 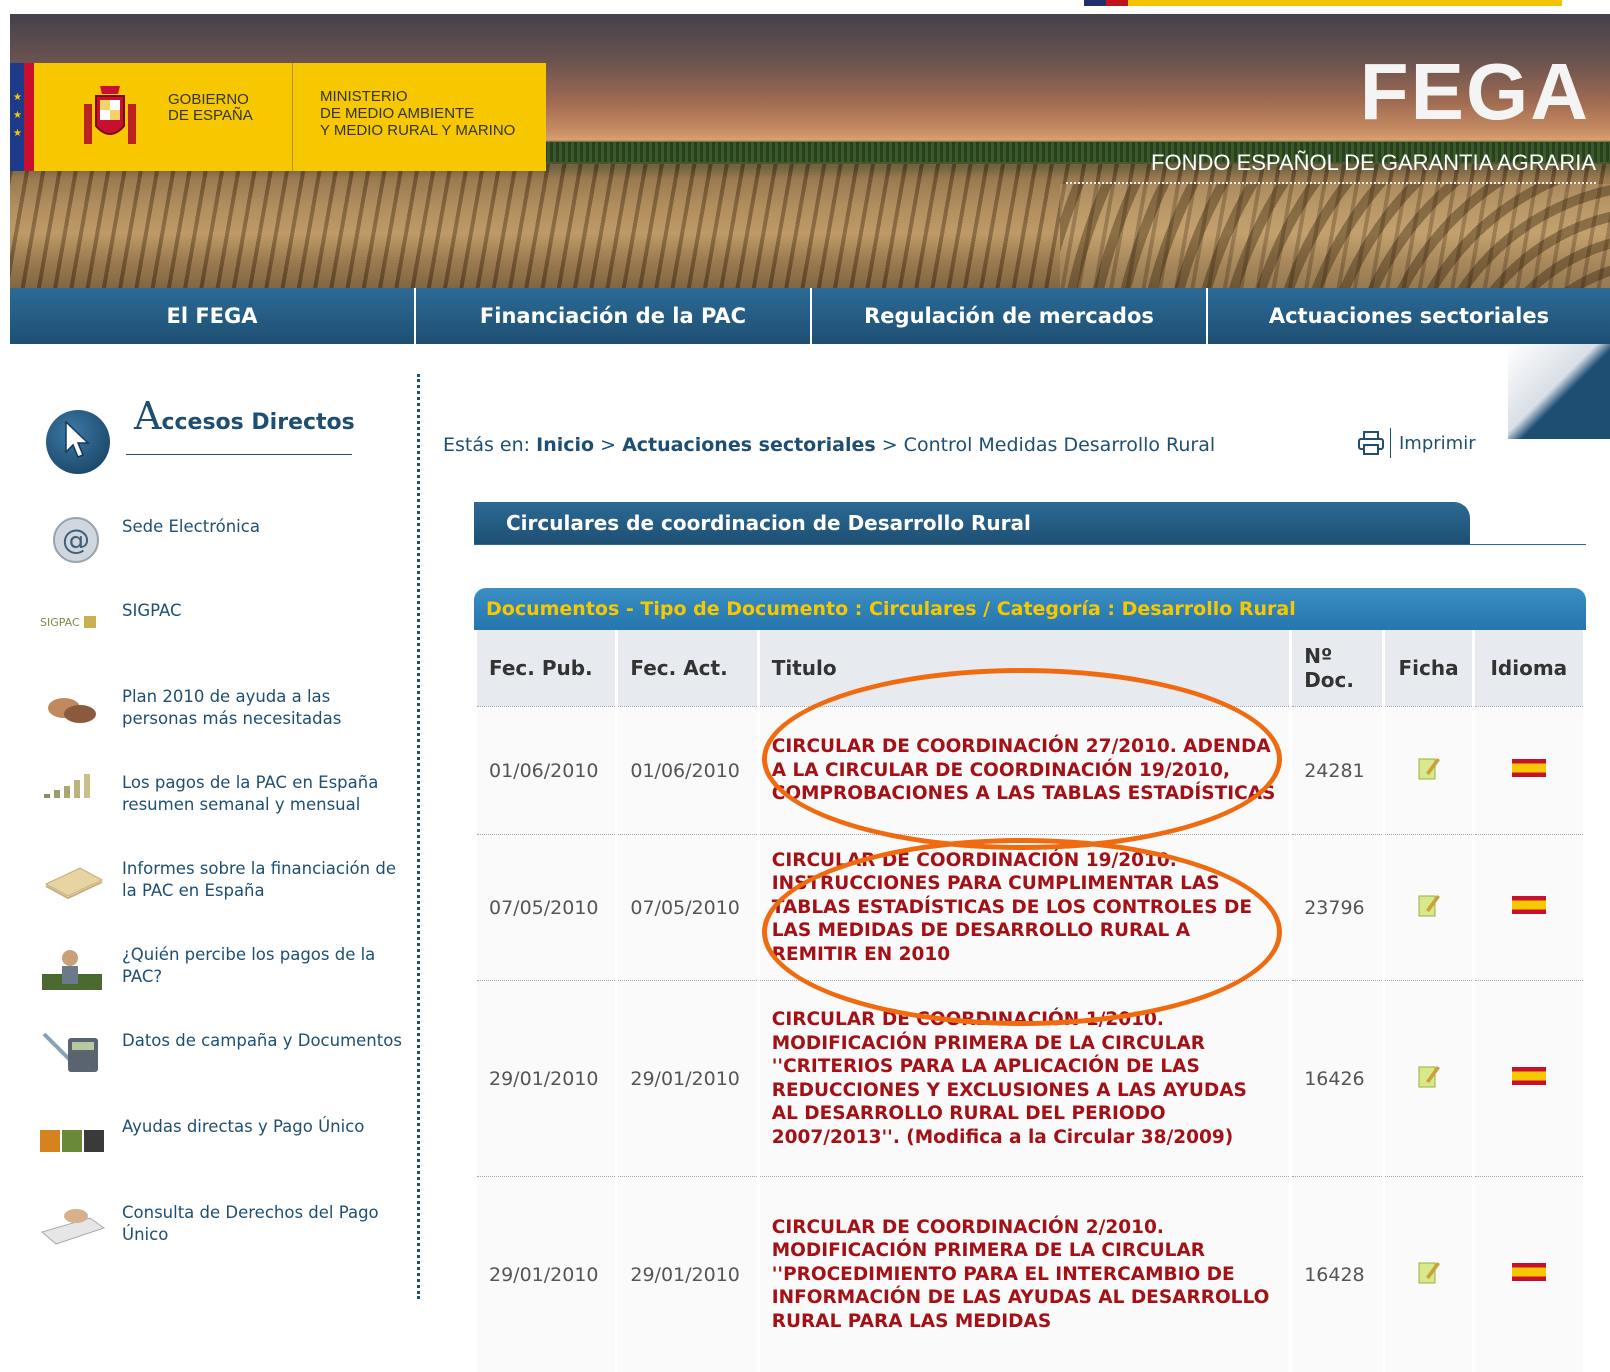 What do you see at coordinates (1409, 316) in the screenshot?
I see `nav-actuaciones-sectoriales: Actuaciones sectoriales` at bounding box center [1409, 316].